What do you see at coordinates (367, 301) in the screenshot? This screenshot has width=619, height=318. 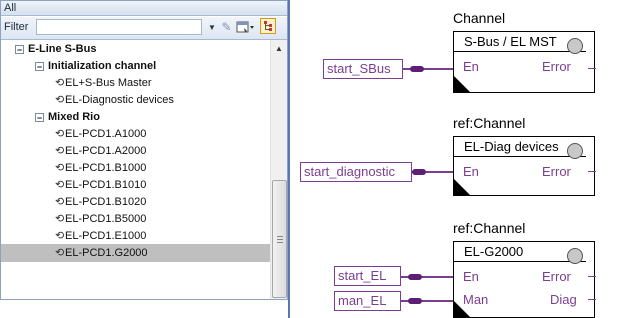 I see `input-signal-box: man_EL` at bounding box center [367, 301].